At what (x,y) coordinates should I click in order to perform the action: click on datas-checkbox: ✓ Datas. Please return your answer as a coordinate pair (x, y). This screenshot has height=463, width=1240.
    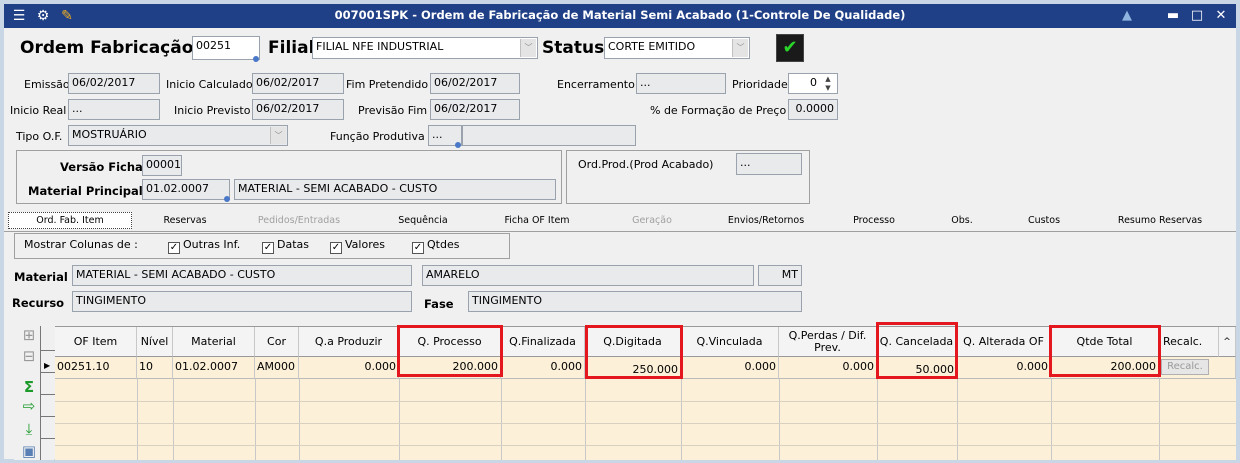
    Looking at the image, I should click on (285, 246).